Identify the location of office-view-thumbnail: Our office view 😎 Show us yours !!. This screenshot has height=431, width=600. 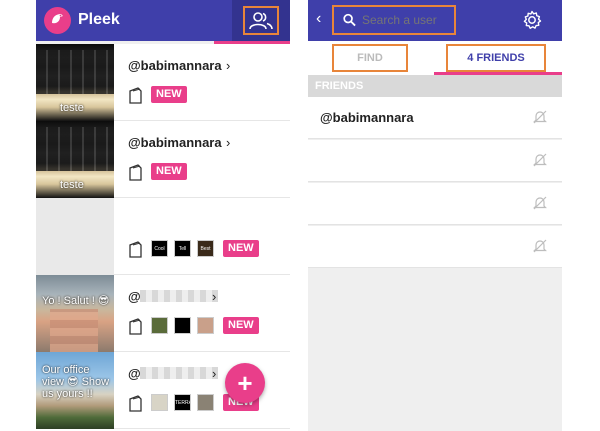
(75, 390).